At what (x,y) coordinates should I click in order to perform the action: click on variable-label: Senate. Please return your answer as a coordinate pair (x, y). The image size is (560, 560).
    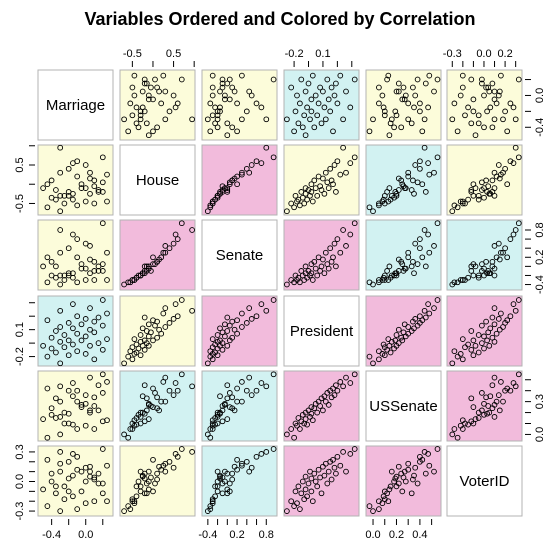
    Looking at the image, I should click on (240, 255).